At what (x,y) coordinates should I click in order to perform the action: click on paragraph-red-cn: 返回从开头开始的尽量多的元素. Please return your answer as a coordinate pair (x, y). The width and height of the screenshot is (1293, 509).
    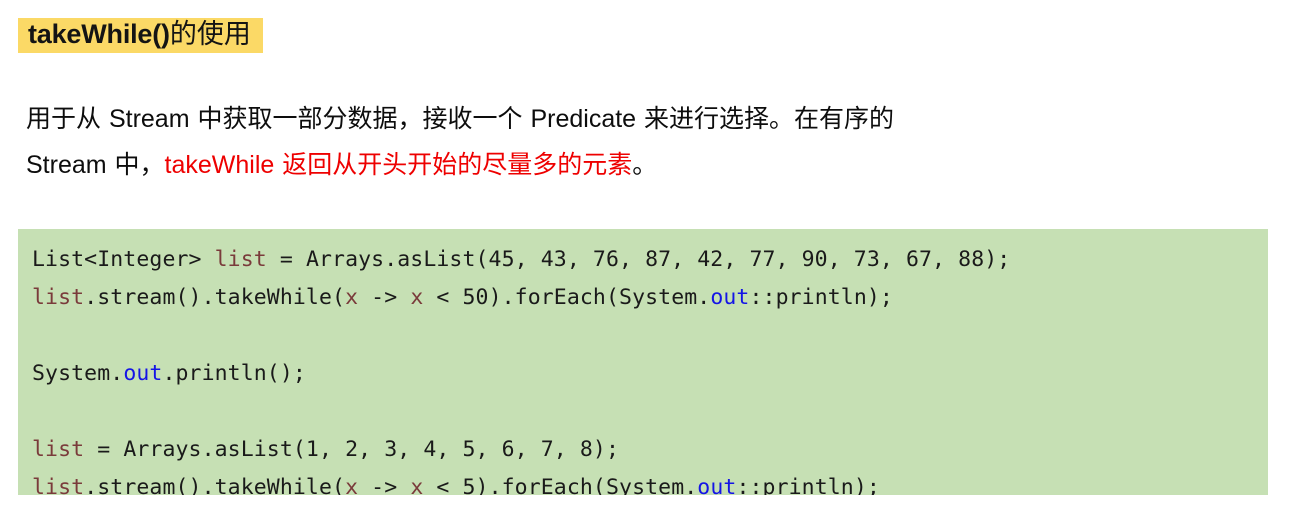
    Looking at the image, I should click on (453, 164).